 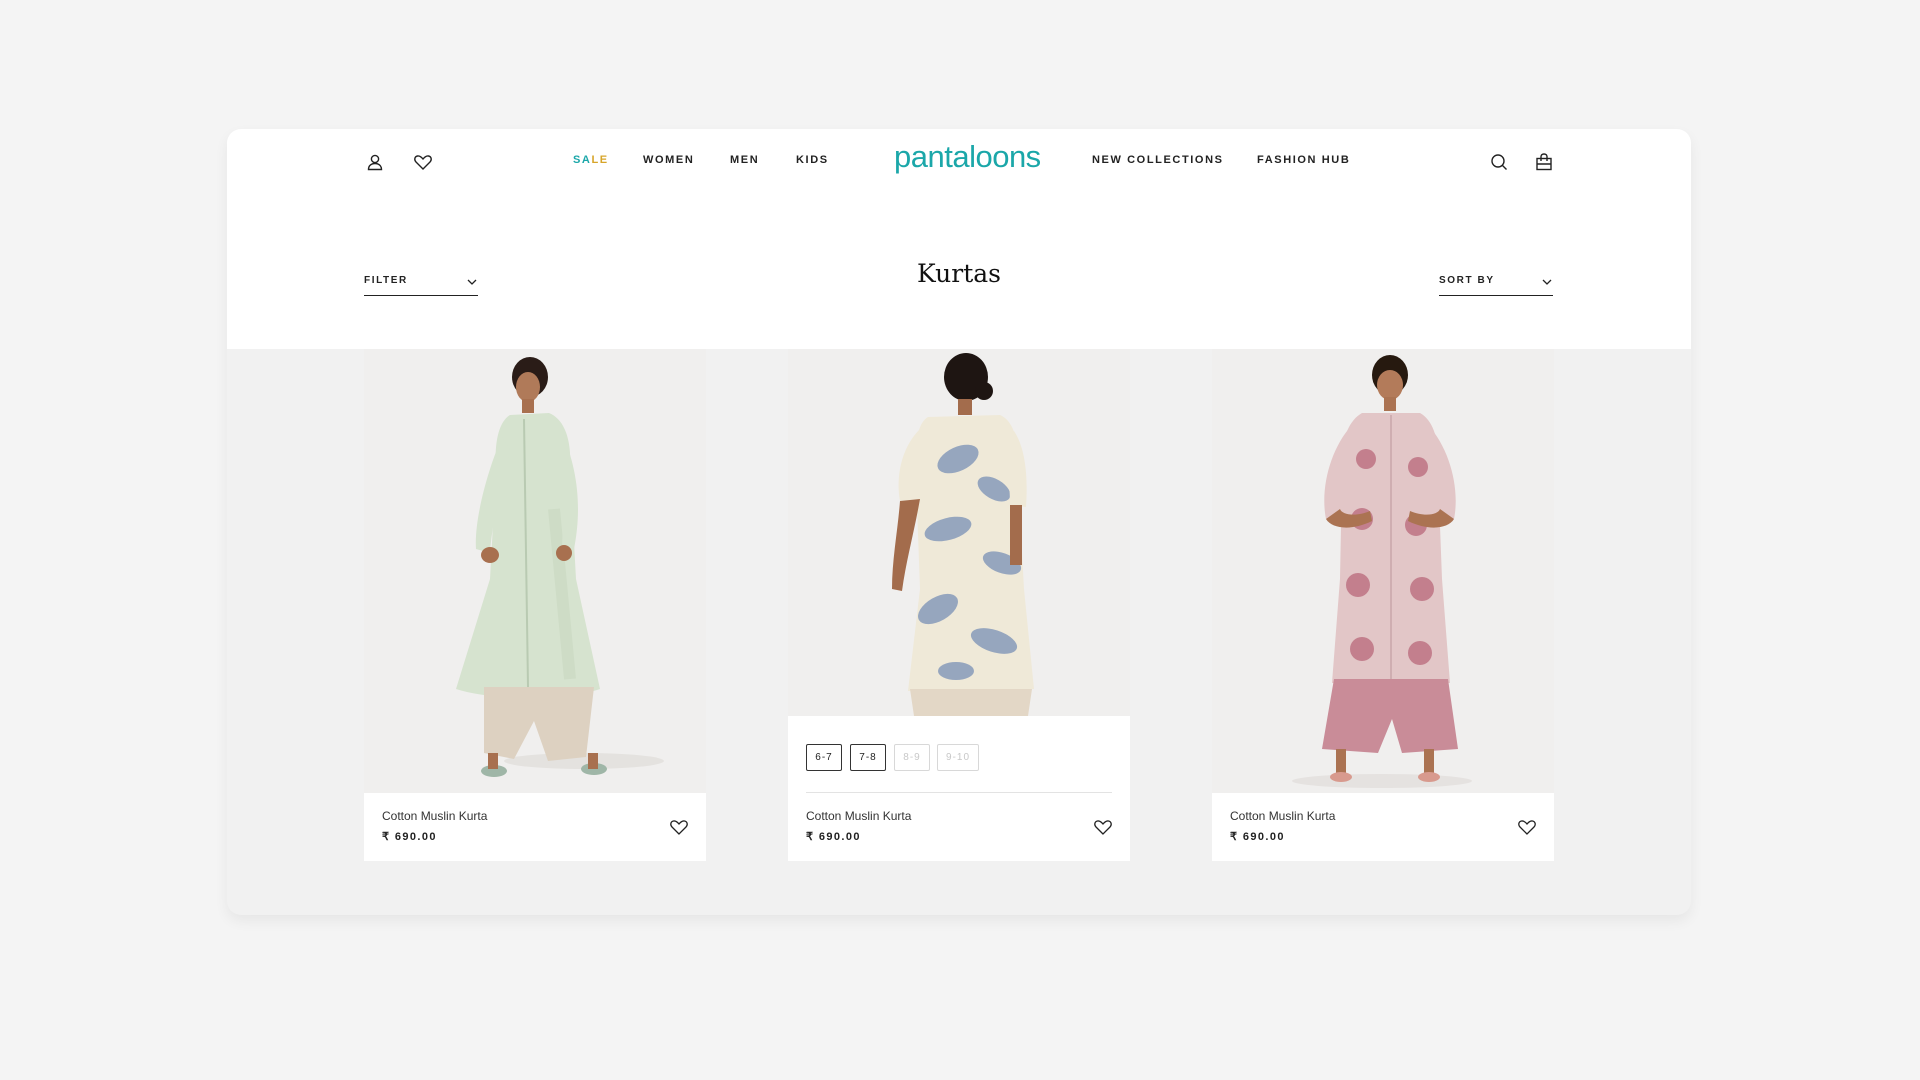 What do you see at coordinates (668, 160) in the screenshot?
I see `nav-women: WOMEN` at bounding box center [668, 160].